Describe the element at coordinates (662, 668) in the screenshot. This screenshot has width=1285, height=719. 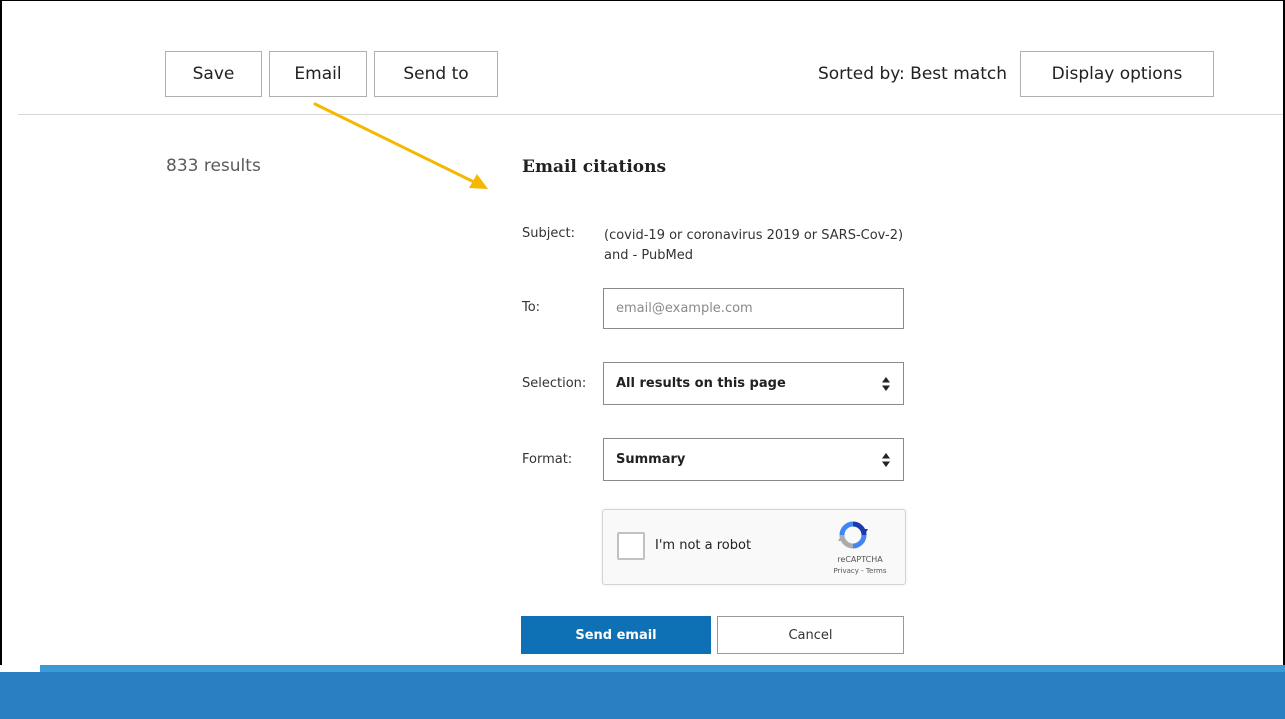
I see `footer-accent-line` at that location.